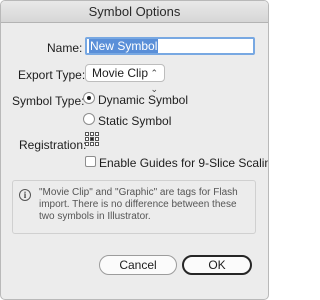 This screenshot has width=320, height=300. What do you see at coordinates (52, 75) in the screenshot?
I see `export-type-label: Export Type:` at bounding box center [52, 75].